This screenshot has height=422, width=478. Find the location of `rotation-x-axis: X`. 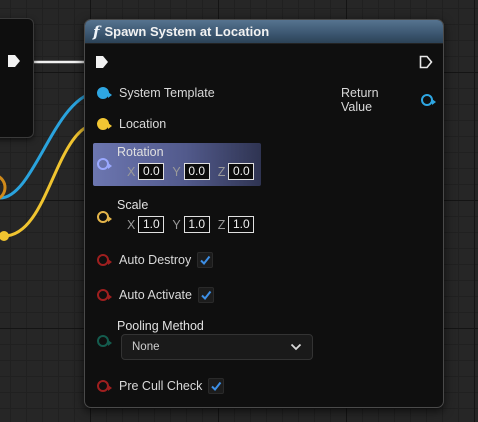

rotation-x-axis: X is located at coordinates (131, 171).